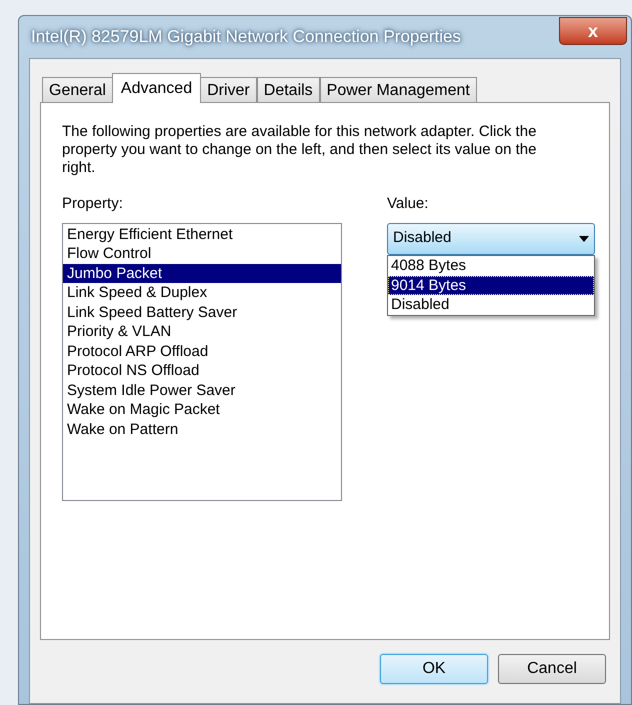 This screenshot has height=705, width=632. Describe the element at coordinates (202, 312) in the screenshot. I see `list-item: Link Speed Battery Saver` at that location.